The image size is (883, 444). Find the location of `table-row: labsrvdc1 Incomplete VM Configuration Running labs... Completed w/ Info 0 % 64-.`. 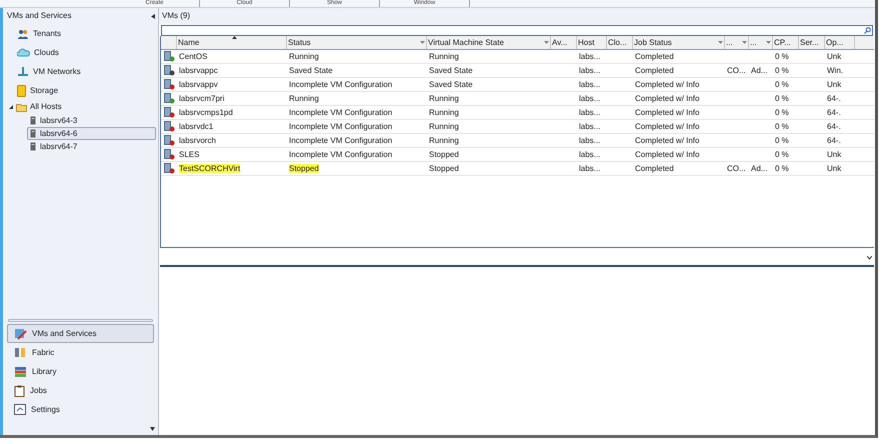

table-row: labsrvdc1 Incomplete VM Configuration Running labs... Completed w/ Info 0 % 64-. is located at coordinates (517, 127).